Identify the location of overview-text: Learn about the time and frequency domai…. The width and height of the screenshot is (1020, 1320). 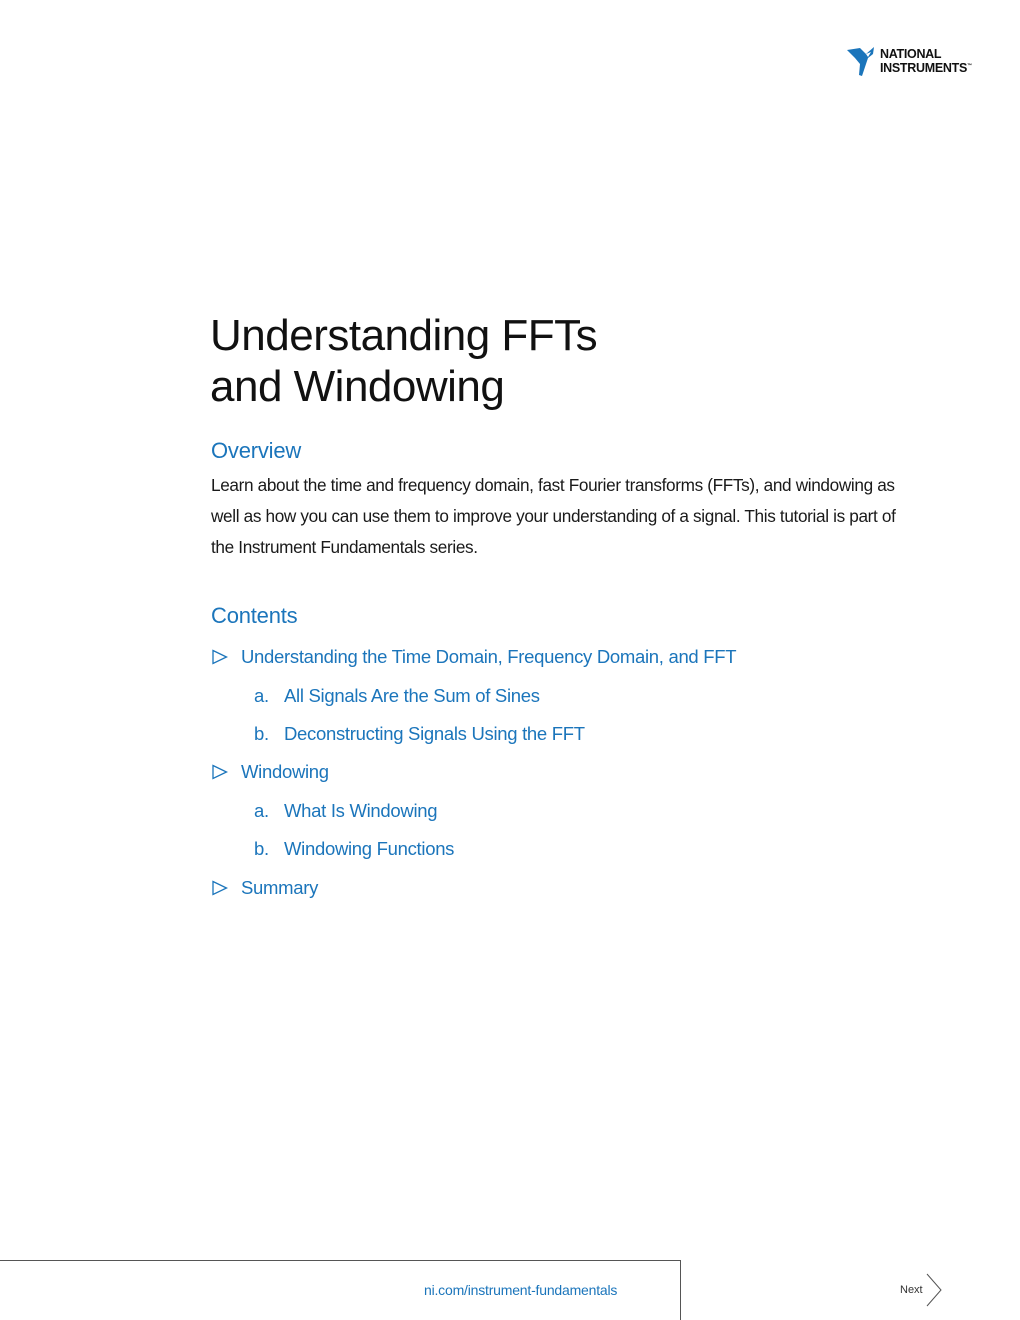
(553, 516).